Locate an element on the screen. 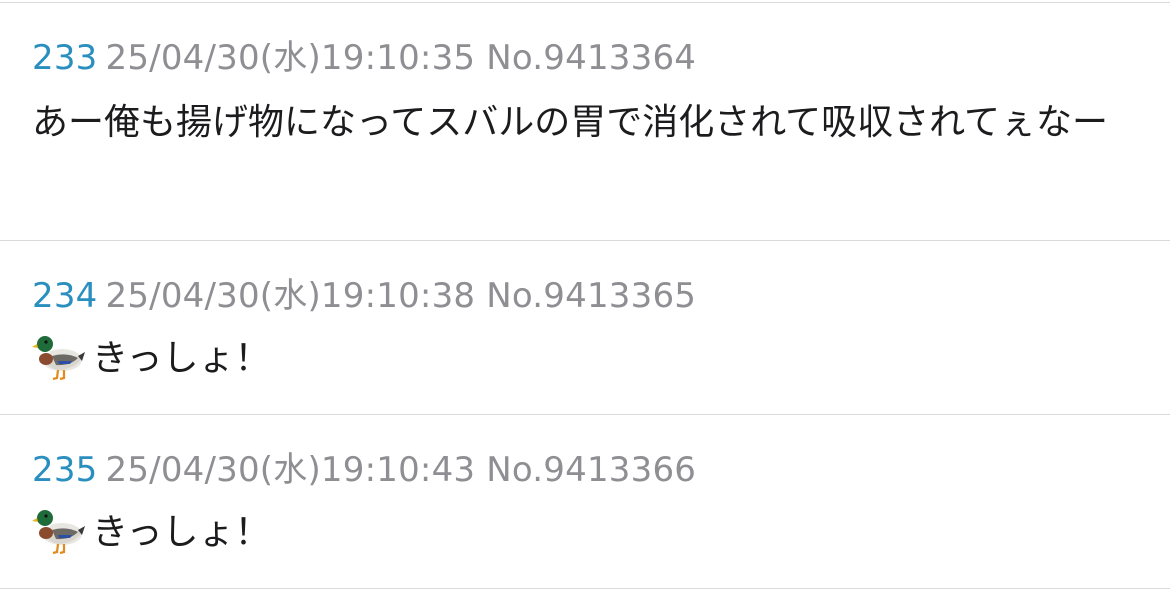 The width and height of the screenshot is (1170, 596). post-text: あー俺も揚げ物になってスバルの胃で消化されて吸収されてぇなー is located at coordinates (570, 122).